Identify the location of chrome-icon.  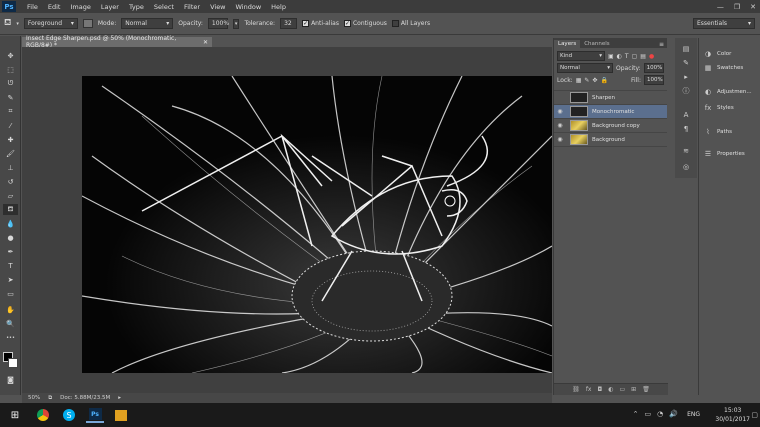
(43, 415).